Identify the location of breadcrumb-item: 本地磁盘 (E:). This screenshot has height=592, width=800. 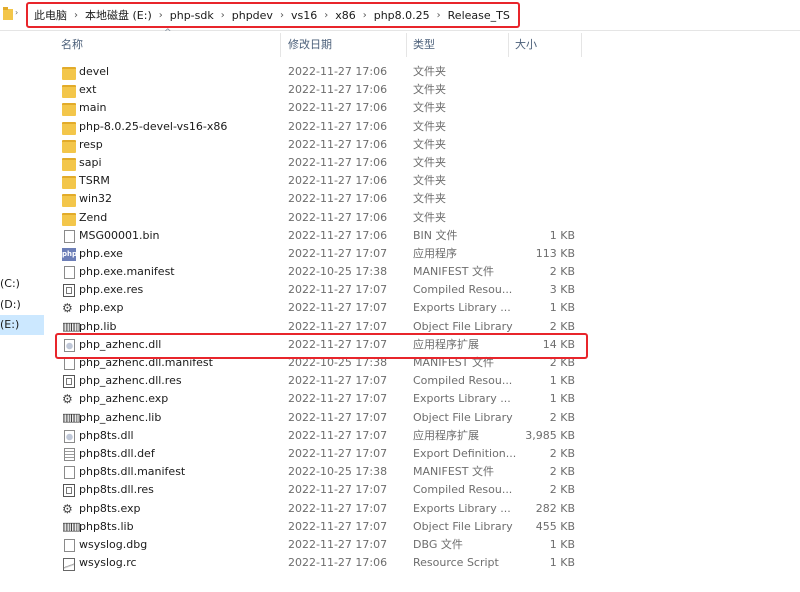
(118, 15).